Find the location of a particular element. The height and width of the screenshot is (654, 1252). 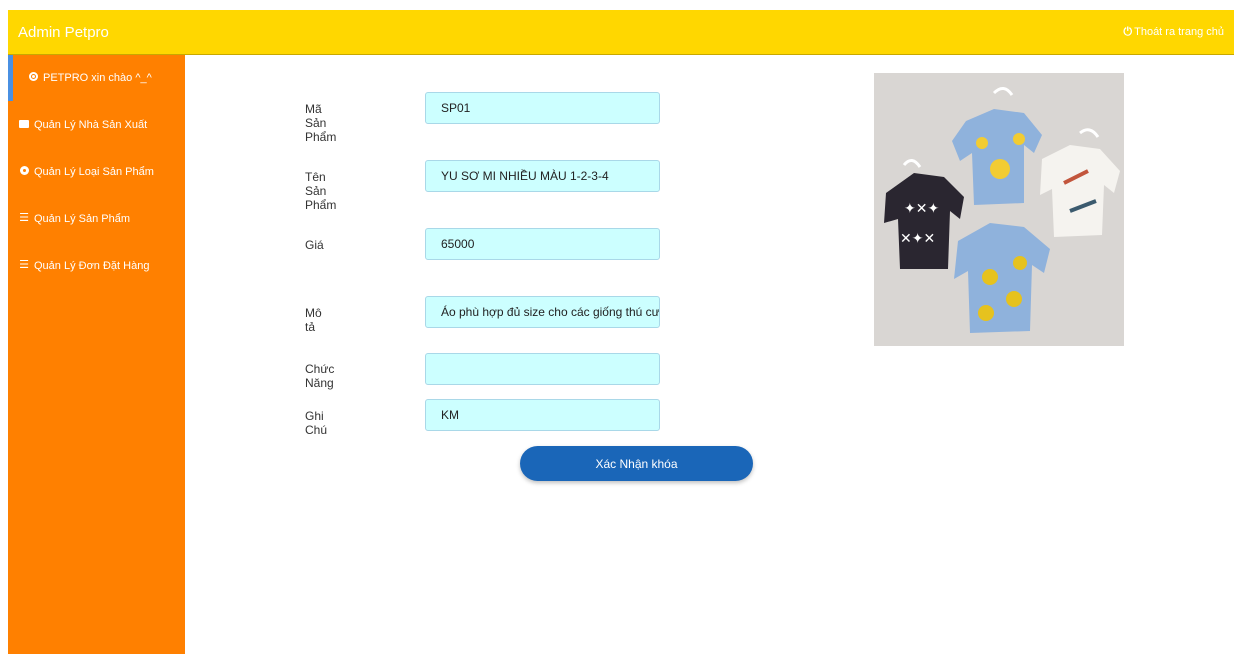

product-code-label: Mã Sản Phẩm is located at coordinates (321, 123).